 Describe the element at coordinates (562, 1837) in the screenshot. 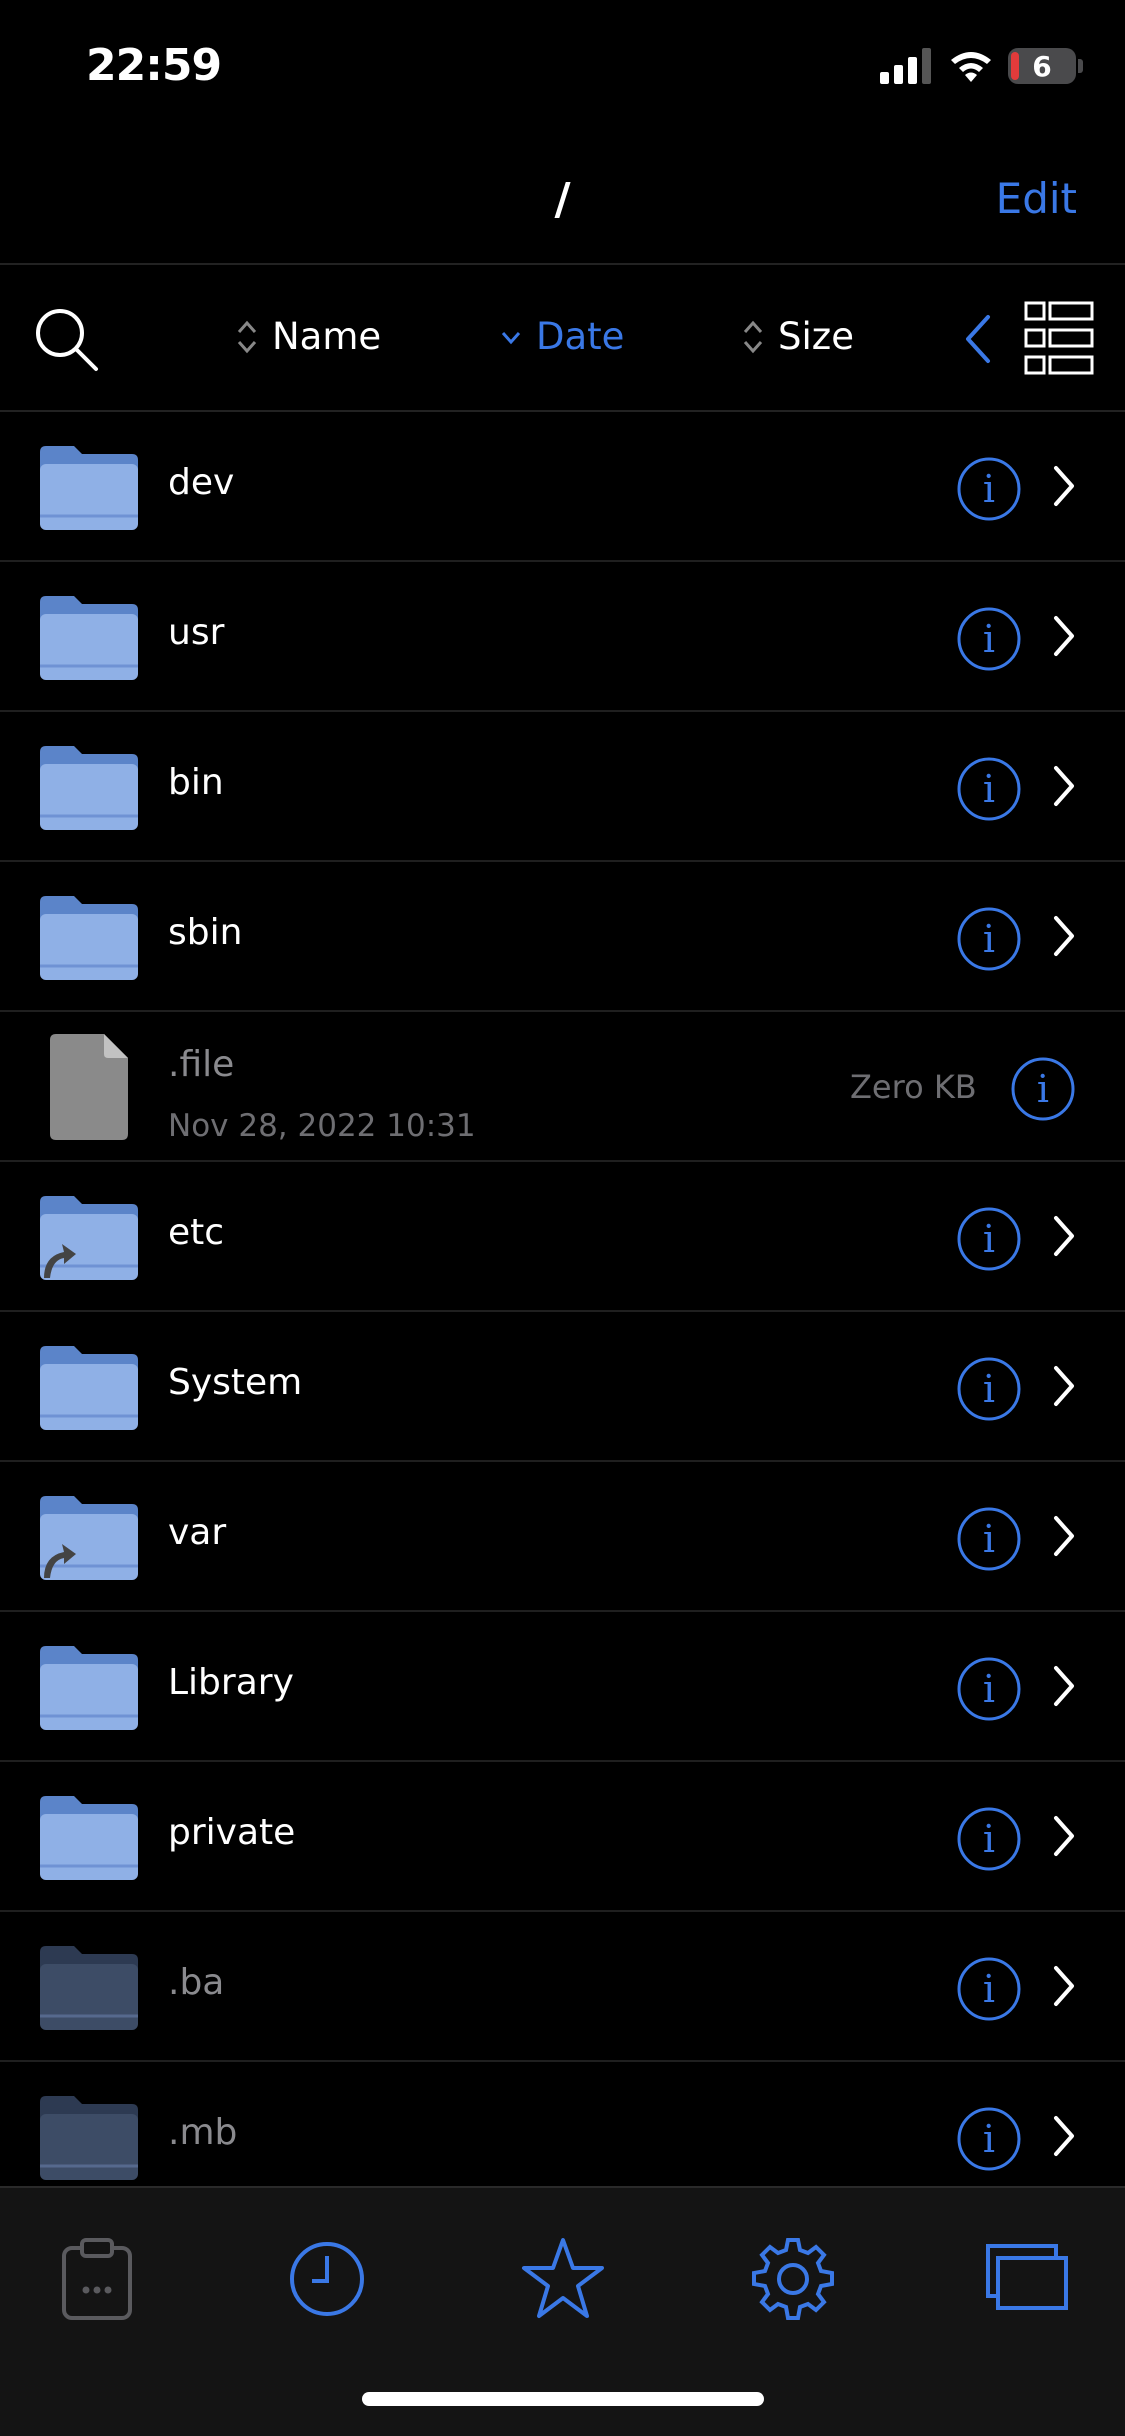

I see `folder-row: private i` at that location.